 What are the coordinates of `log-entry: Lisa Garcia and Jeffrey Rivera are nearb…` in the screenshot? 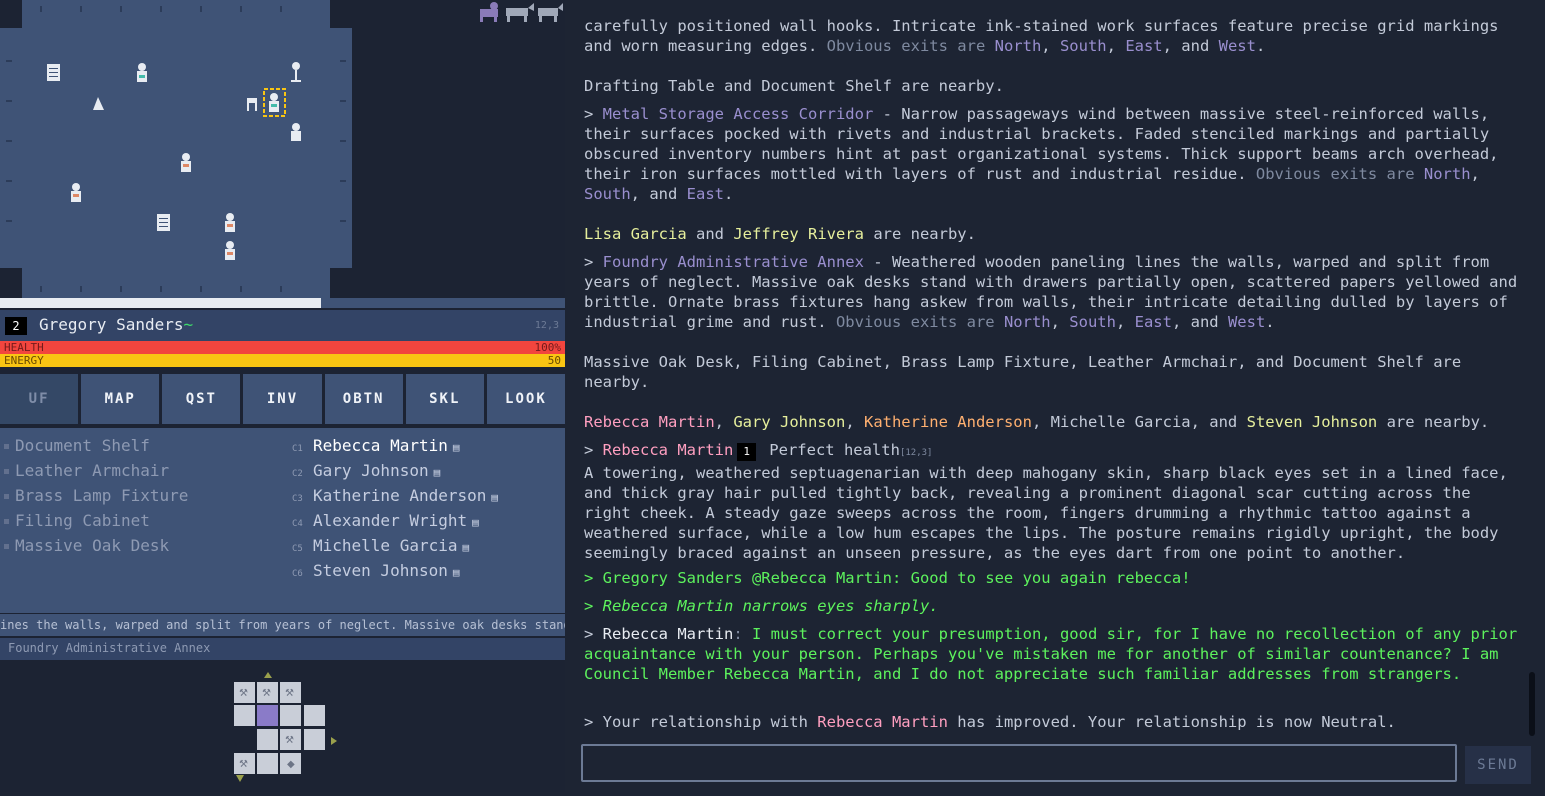 It's located at (780, 234).